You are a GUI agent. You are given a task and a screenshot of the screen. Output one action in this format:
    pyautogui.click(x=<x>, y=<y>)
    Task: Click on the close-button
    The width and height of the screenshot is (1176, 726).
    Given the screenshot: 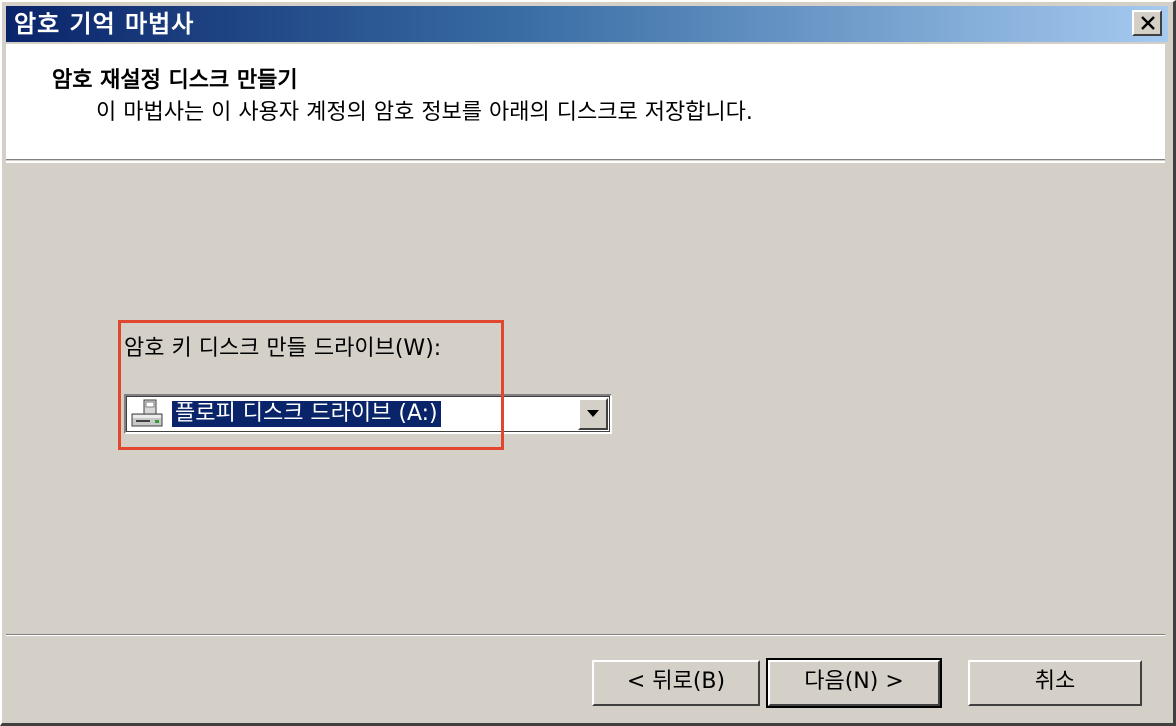 What is the action you would take?
    pyautogui.click(x=1147, y=23)
    